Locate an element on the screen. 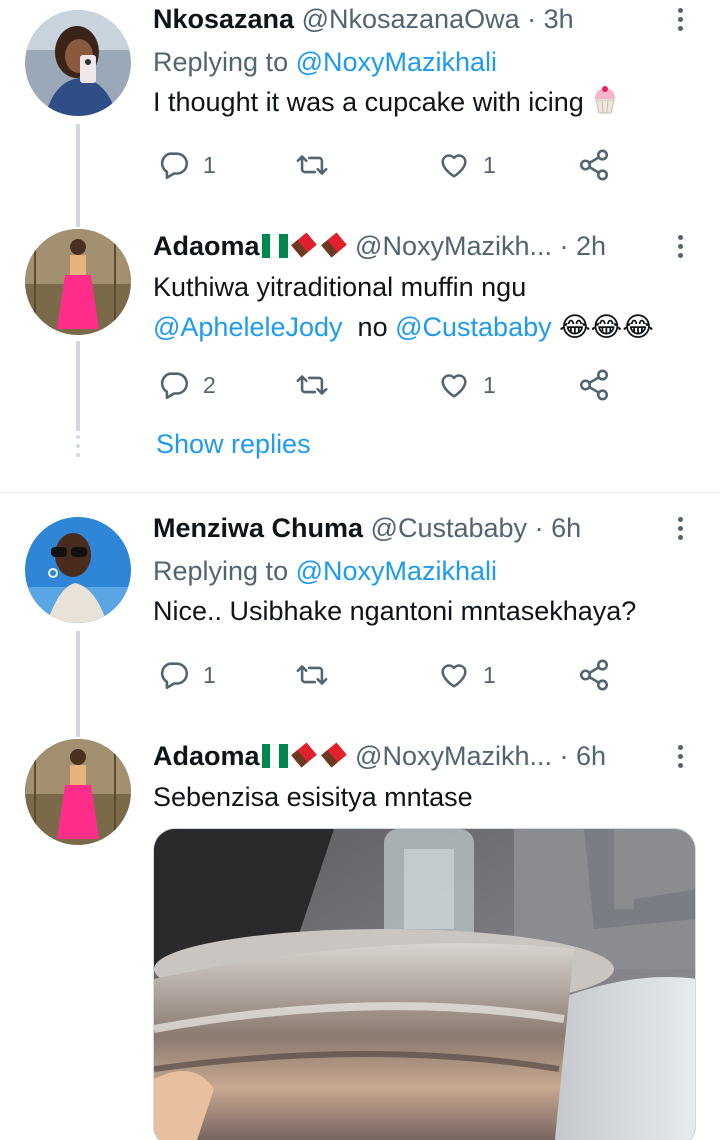 The width and height of the screenshot is (720, 1140). laughing-emoji: 😂😂😂 is located at coordinates (606, 327).